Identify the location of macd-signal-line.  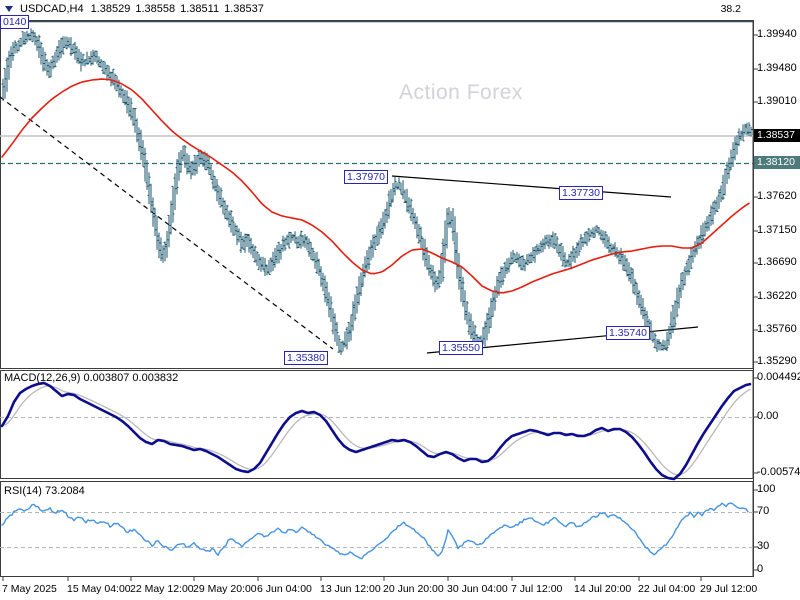
(376, 430).